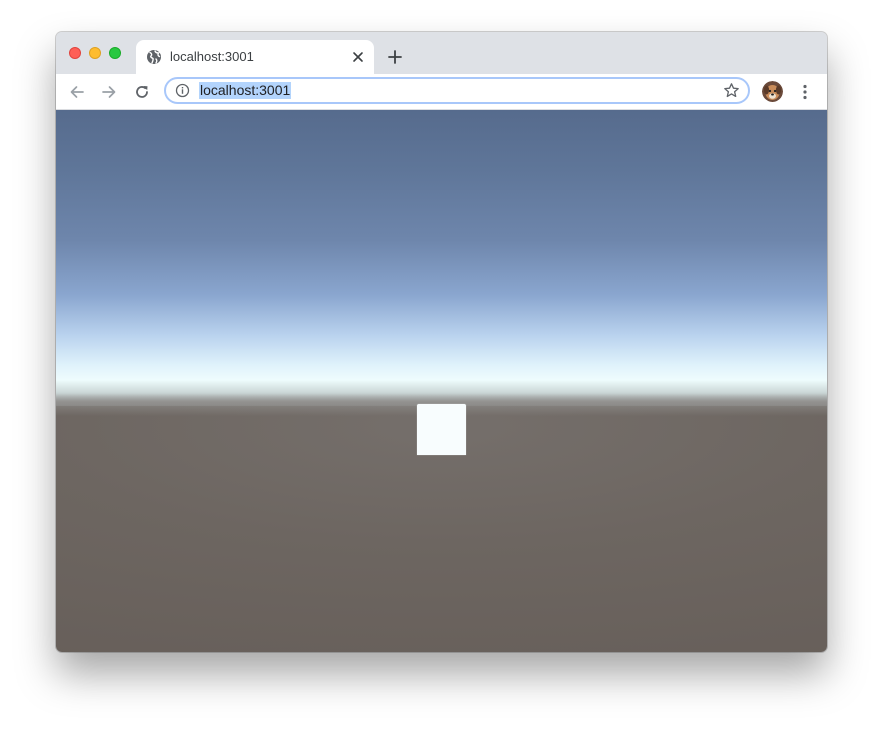 The width and height of the screenshot is (883, 732). I want to click on arrow-left-icon, so click(77, 92).